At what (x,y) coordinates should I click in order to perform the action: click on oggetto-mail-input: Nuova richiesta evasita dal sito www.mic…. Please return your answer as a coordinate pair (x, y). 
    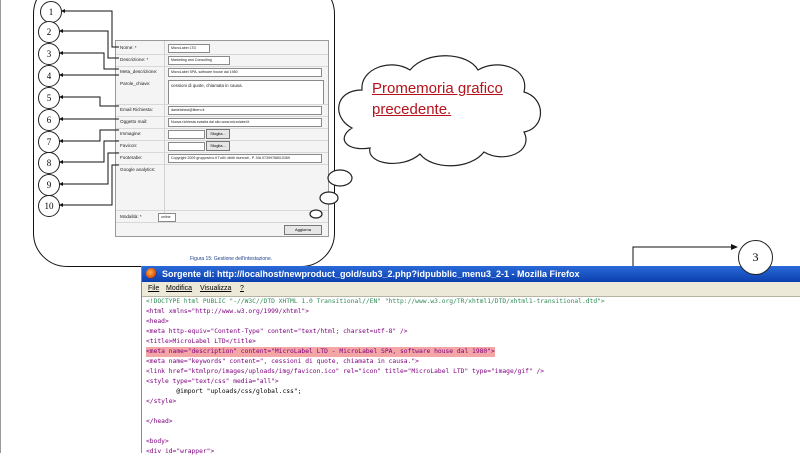
    Looking at the image, I should click on (245, 122).